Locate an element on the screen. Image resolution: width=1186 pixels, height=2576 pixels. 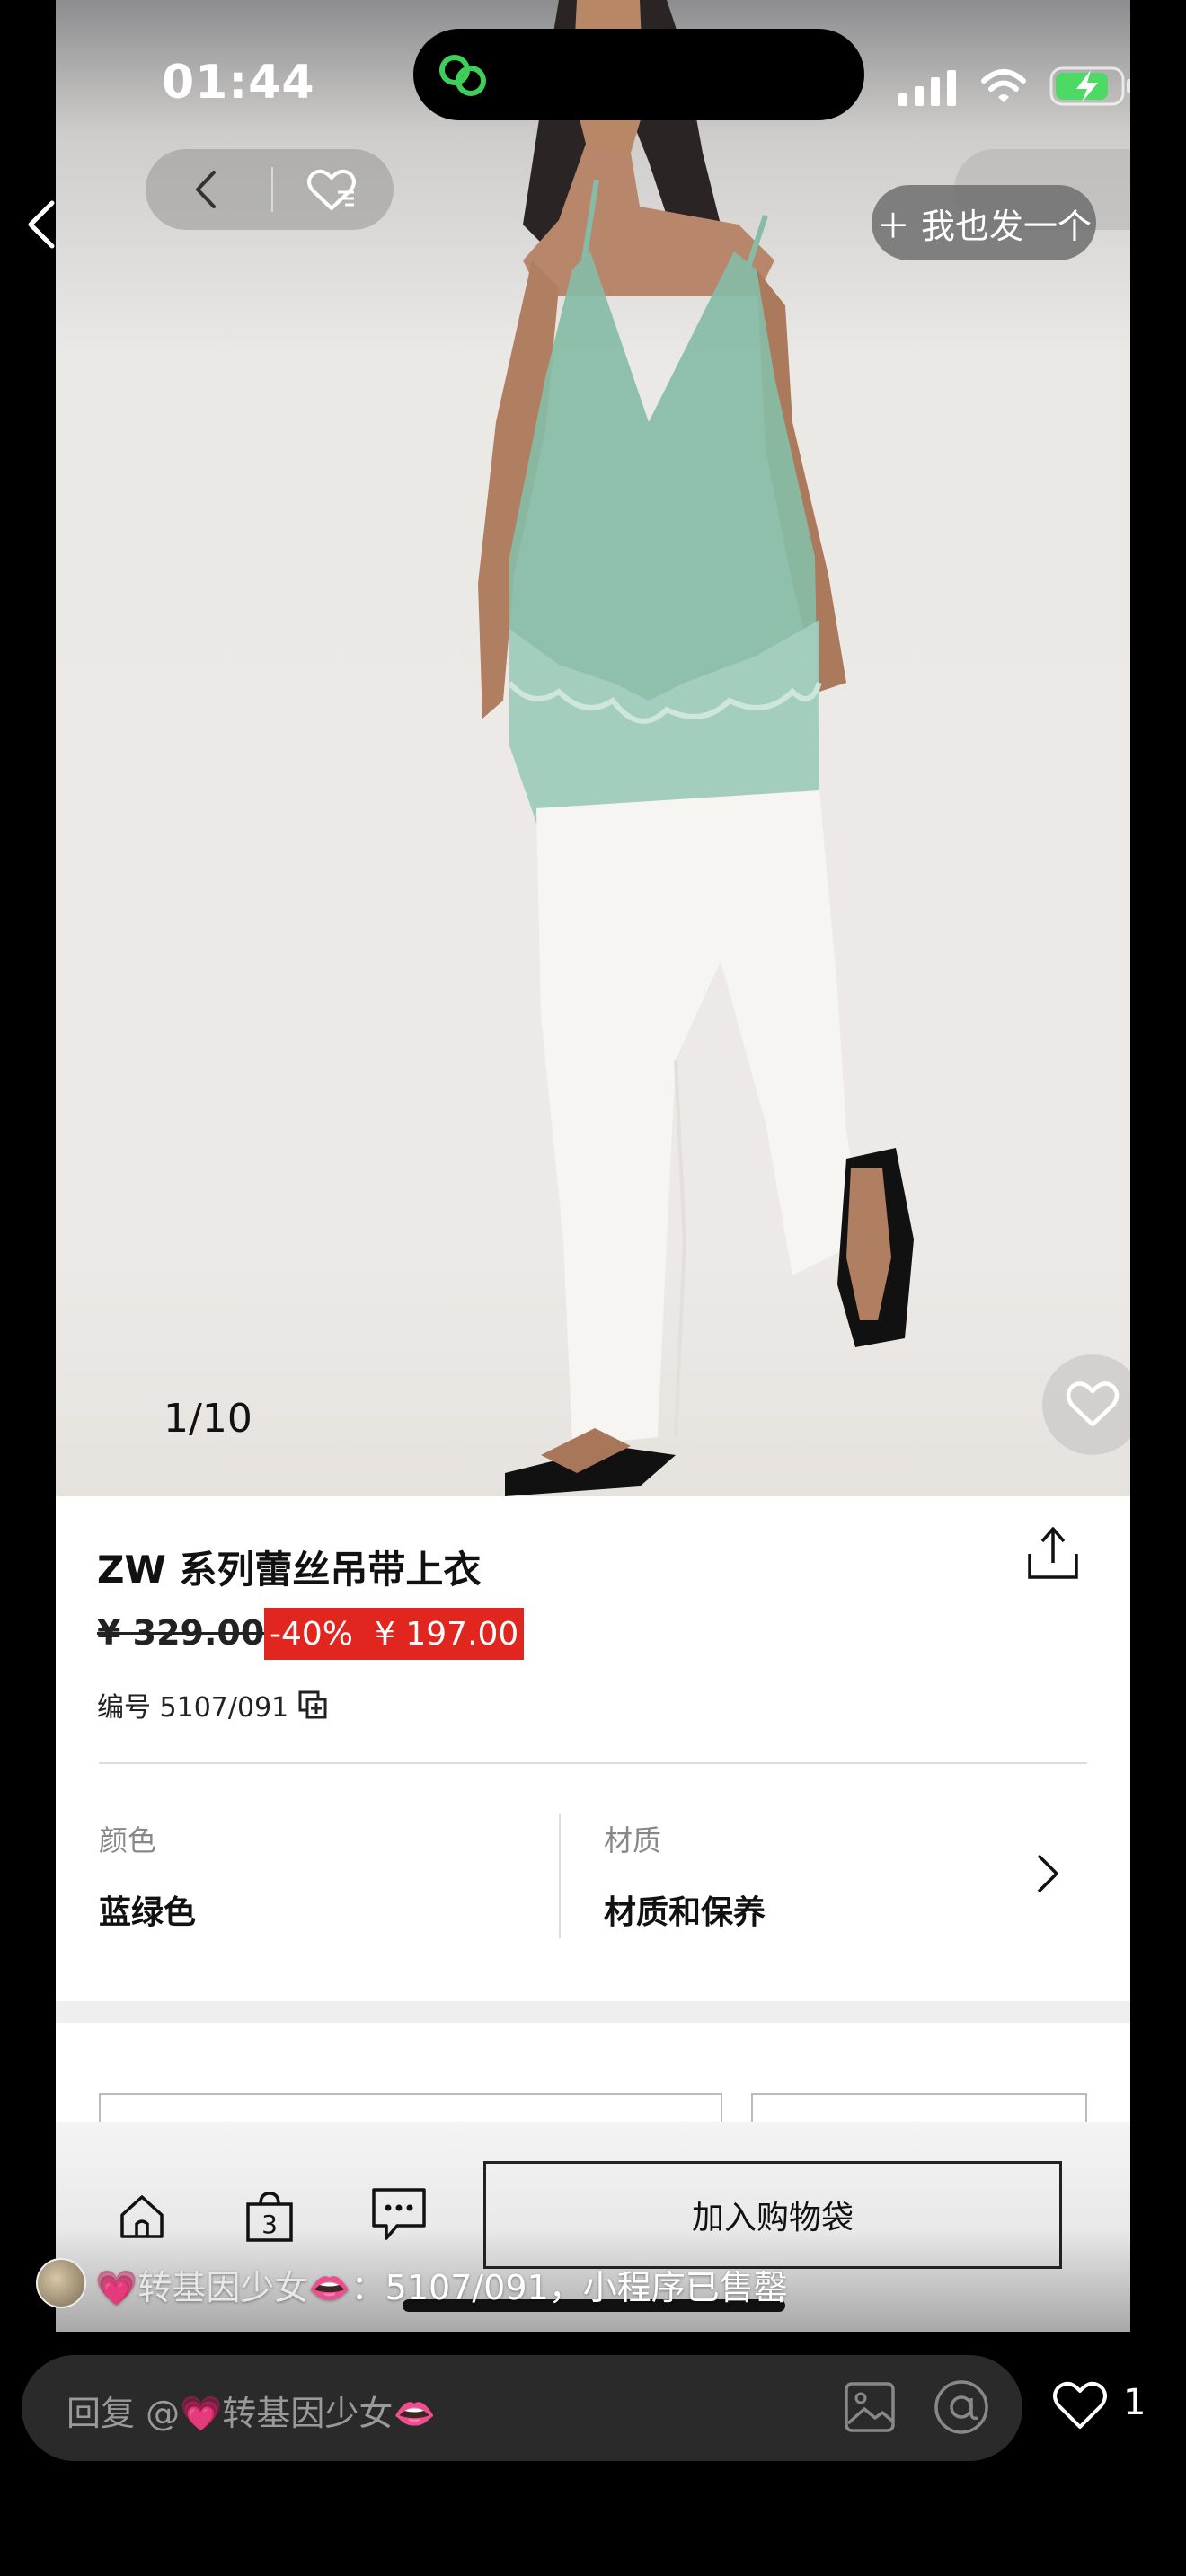
commenter-avatar is located at coordinates (61, 2283).